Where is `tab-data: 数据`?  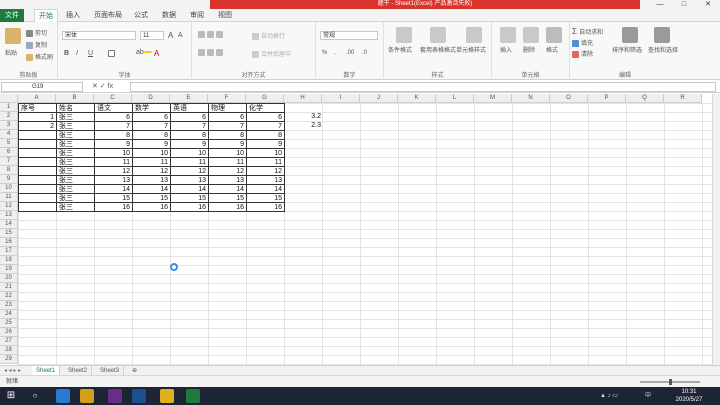 tab-data: 数据 is located at coordinates (169, 15).